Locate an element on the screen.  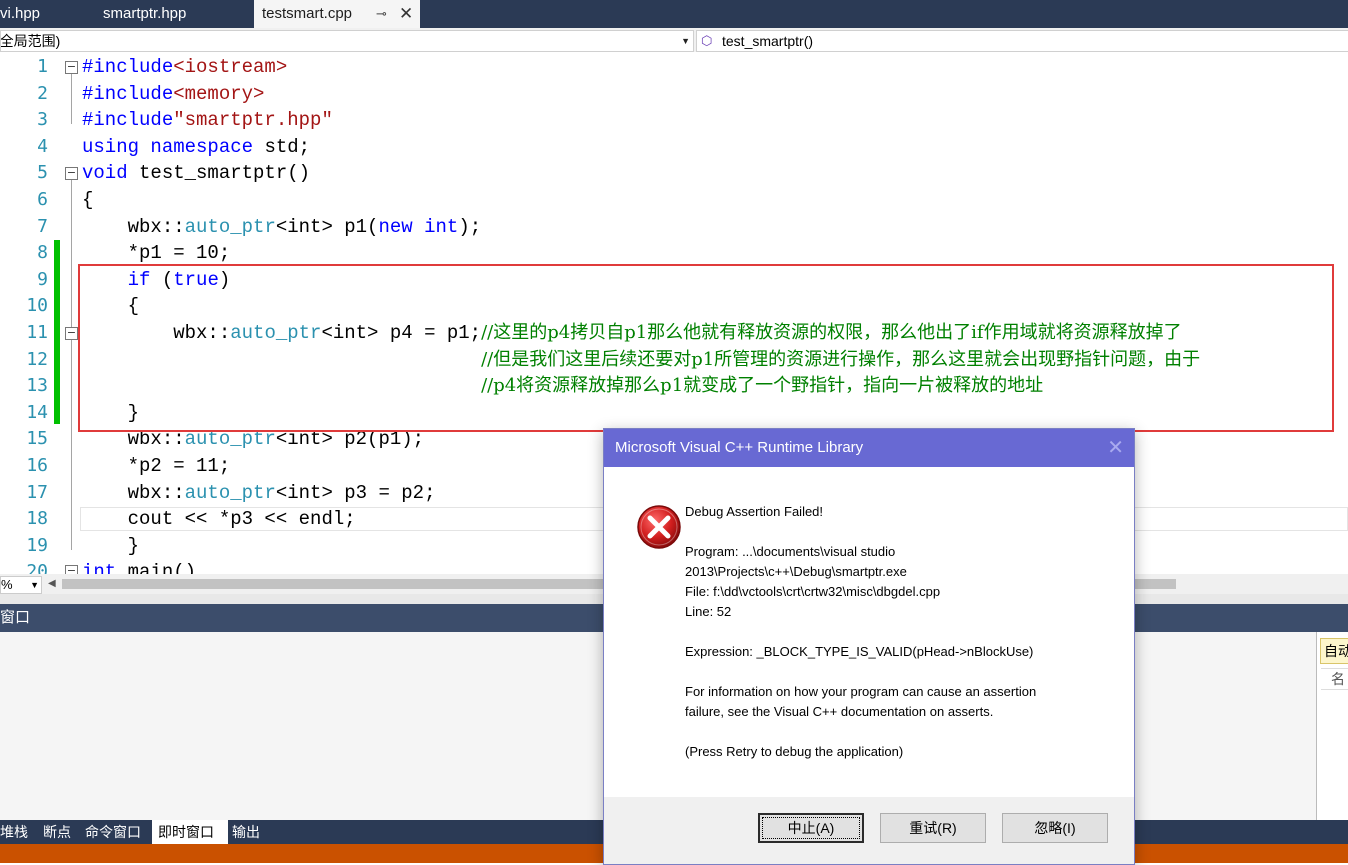
scope-dropdown-value: (全局范围) is located at coordinates (30, 41).